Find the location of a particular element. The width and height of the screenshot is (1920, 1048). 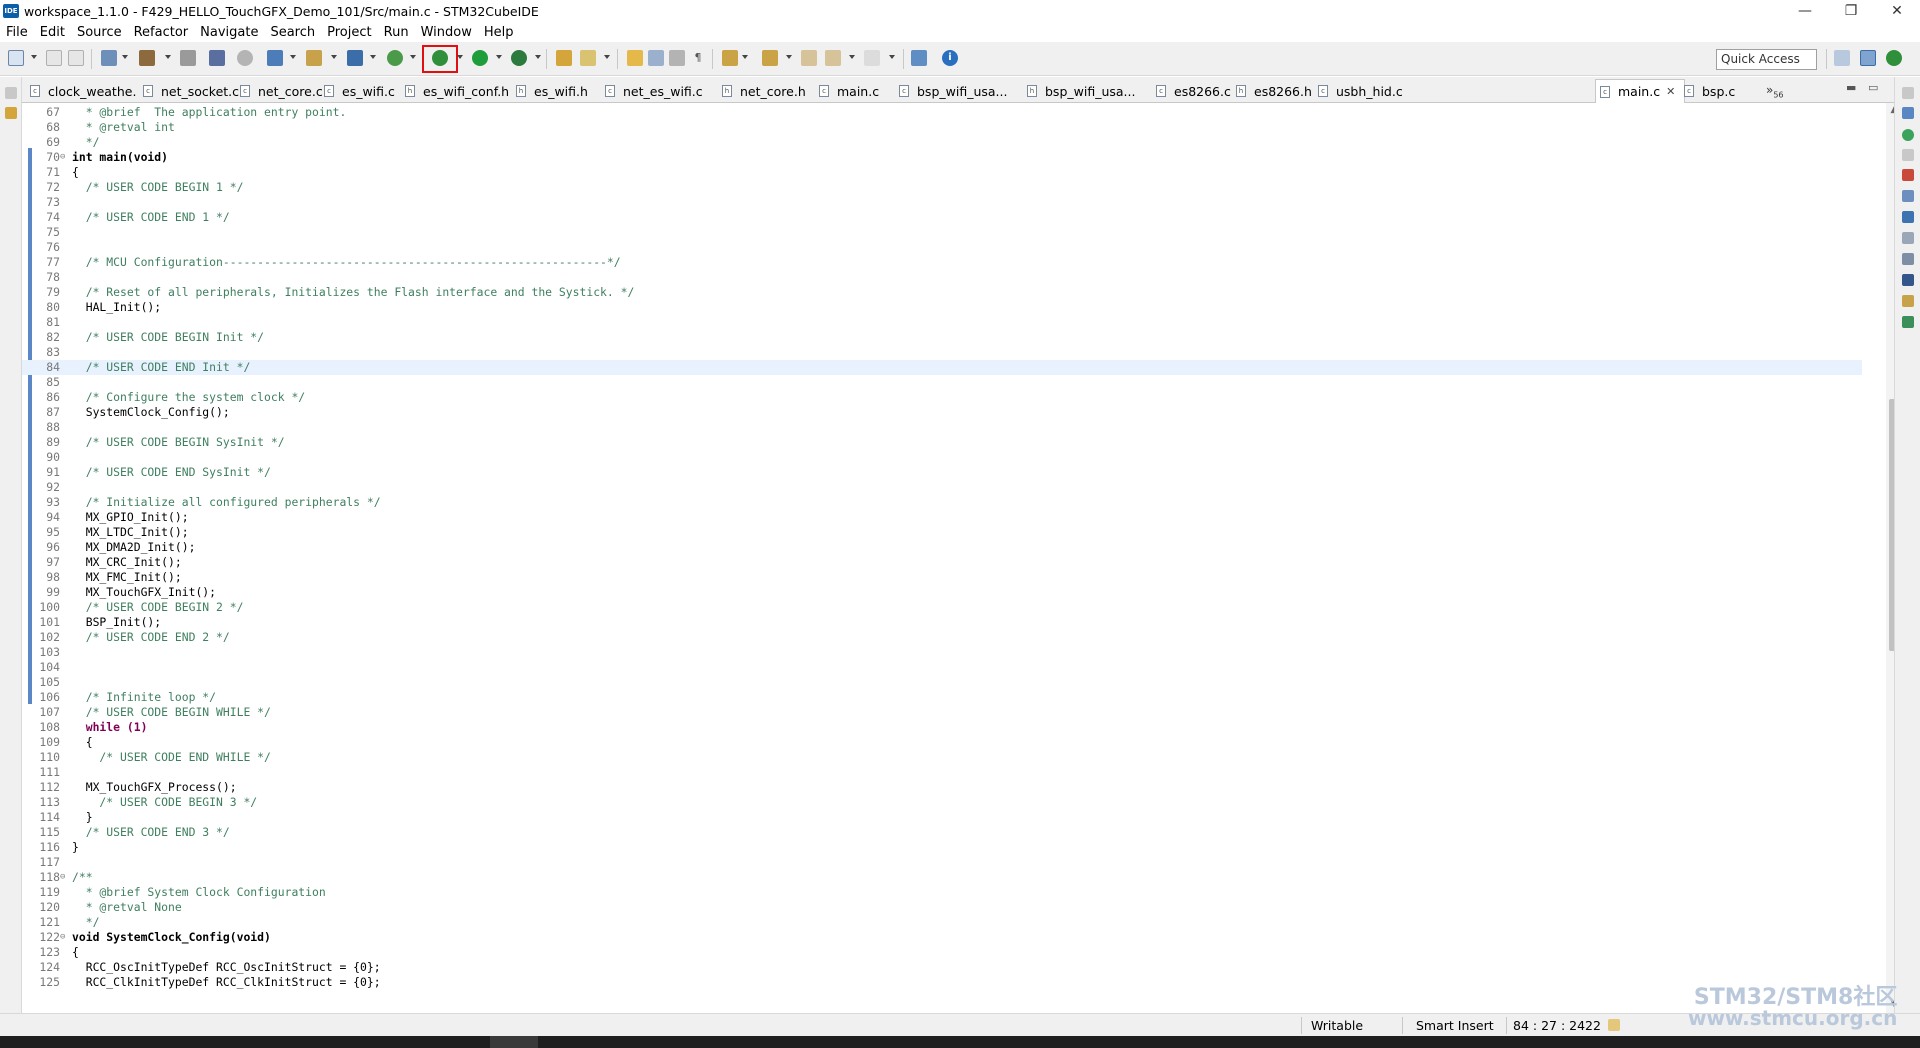

tab-es-wifi-h: h es_wifi.h is located at coordinates (561, 91).